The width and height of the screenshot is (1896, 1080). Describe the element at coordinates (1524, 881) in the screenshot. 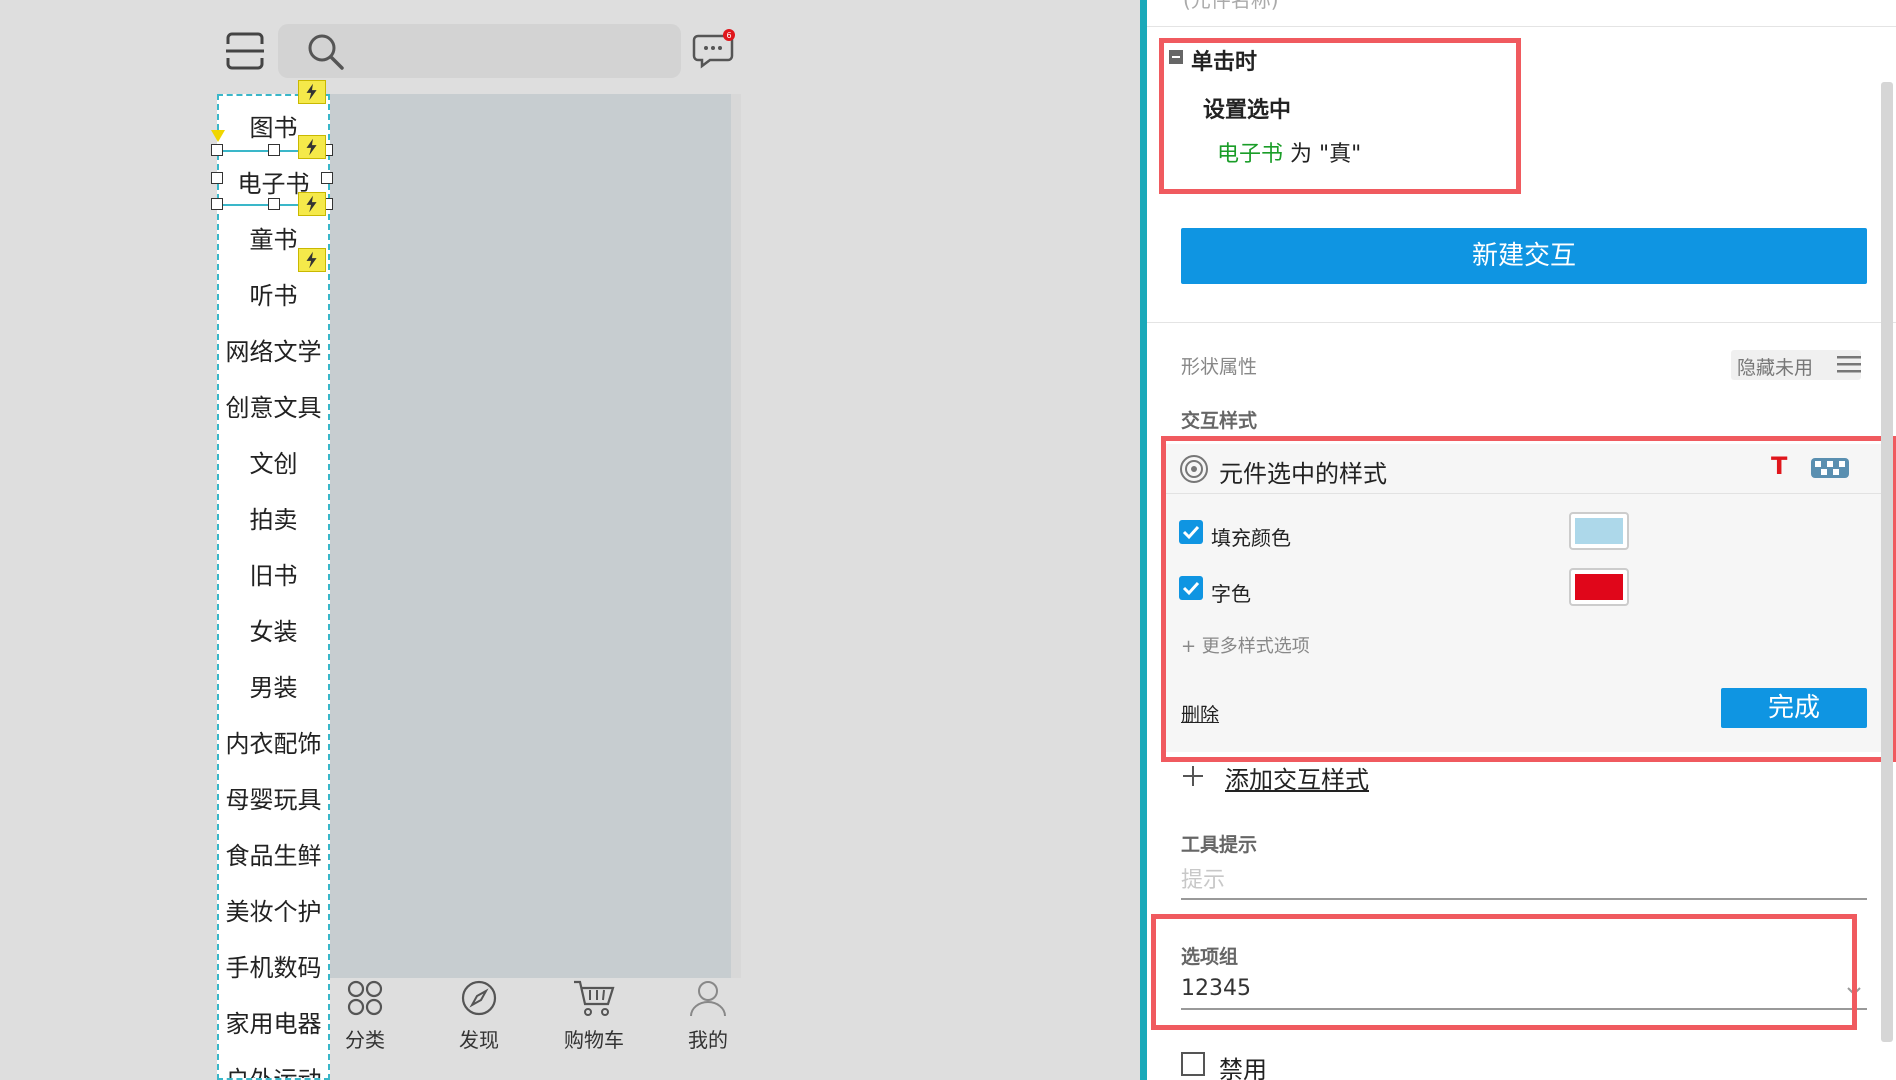

I see `tooltip-input` at that location.